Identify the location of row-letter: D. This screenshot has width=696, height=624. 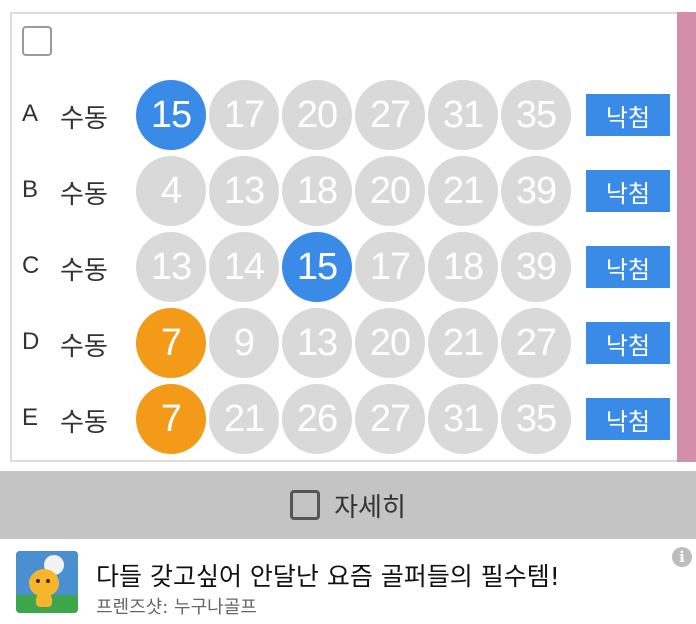
(31, 341).